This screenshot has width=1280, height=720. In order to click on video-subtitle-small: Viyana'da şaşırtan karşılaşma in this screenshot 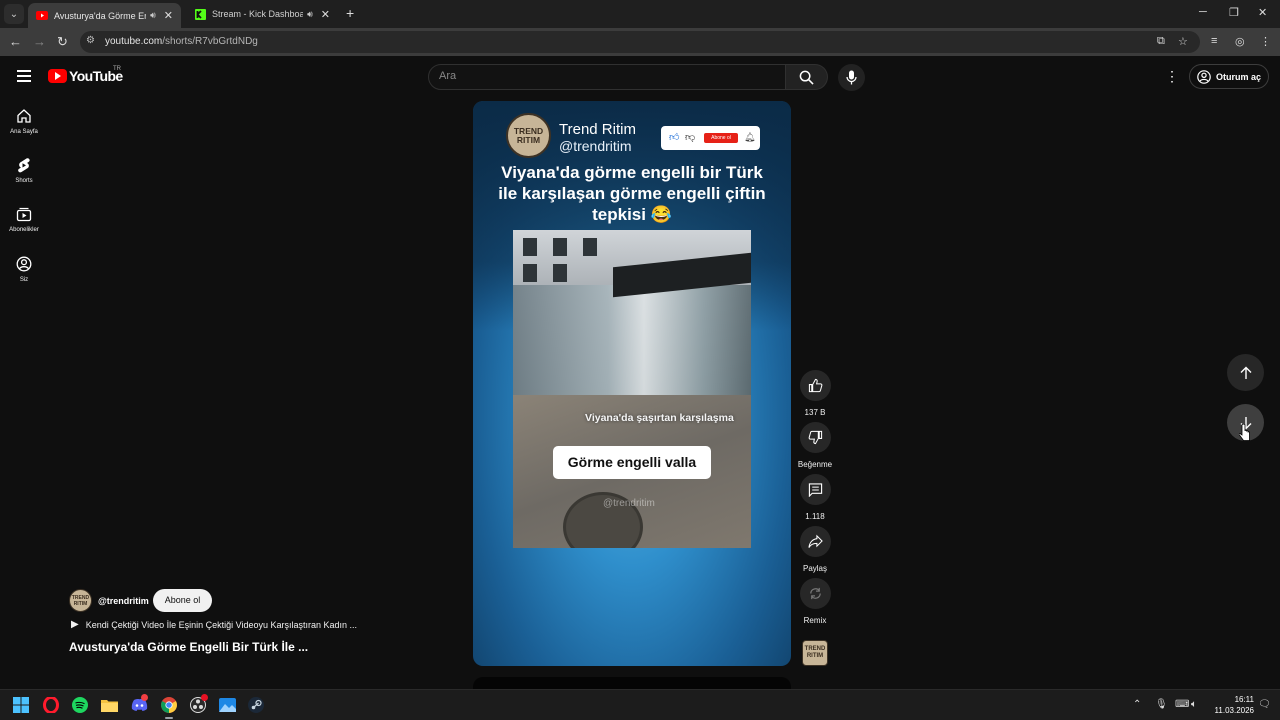, I will do `click(659, 418)`.